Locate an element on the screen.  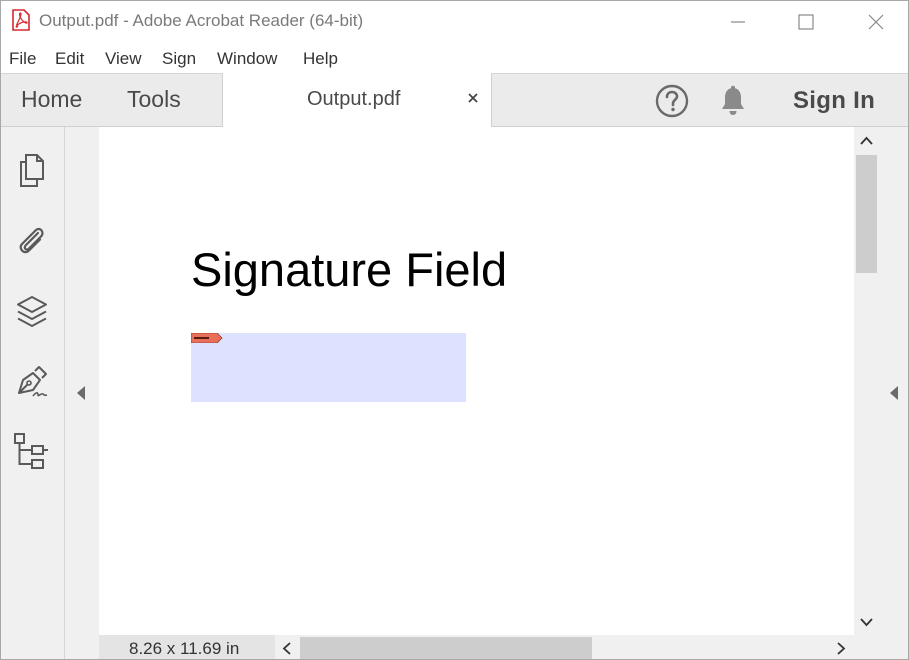
close-icon is located at coordinates (876, 21).